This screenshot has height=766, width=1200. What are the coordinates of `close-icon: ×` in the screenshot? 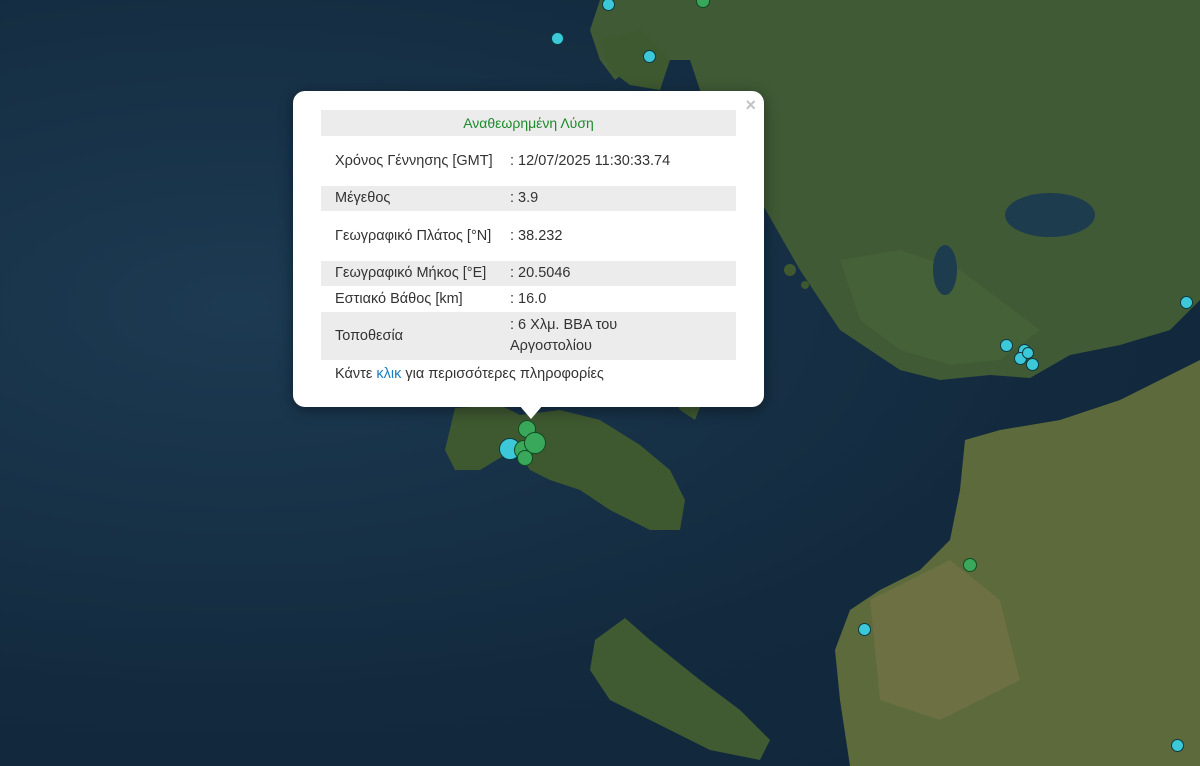 It's located at (750, 105).